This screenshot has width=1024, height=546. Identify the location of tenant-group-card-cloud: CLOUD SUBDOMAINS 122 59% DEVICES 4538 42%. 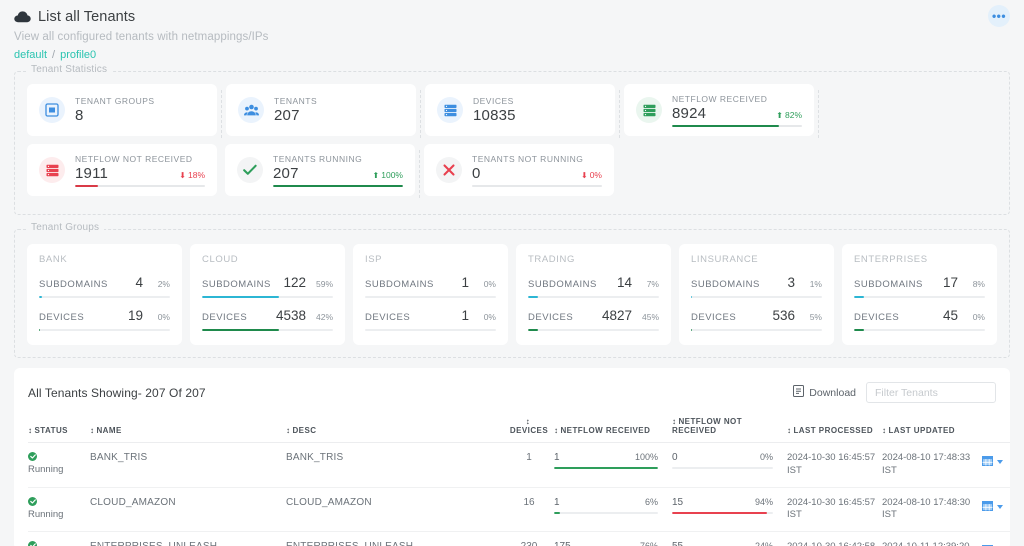
(267, 294).